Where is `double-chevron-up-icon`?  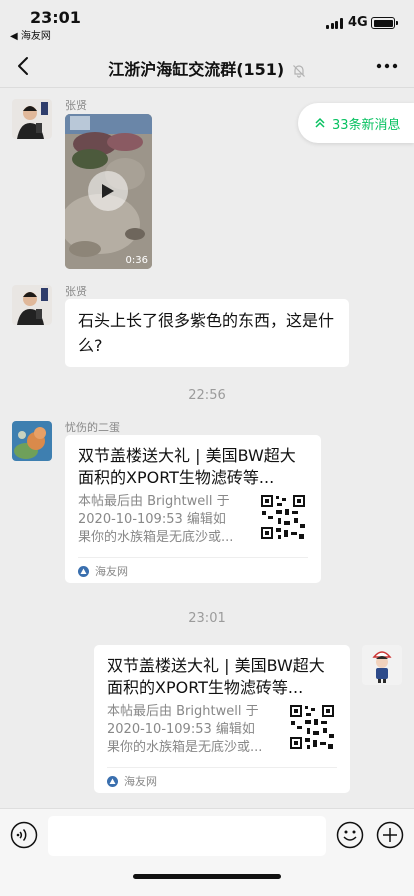
double-chevron-up-icon is located at coordinates (320, 122).